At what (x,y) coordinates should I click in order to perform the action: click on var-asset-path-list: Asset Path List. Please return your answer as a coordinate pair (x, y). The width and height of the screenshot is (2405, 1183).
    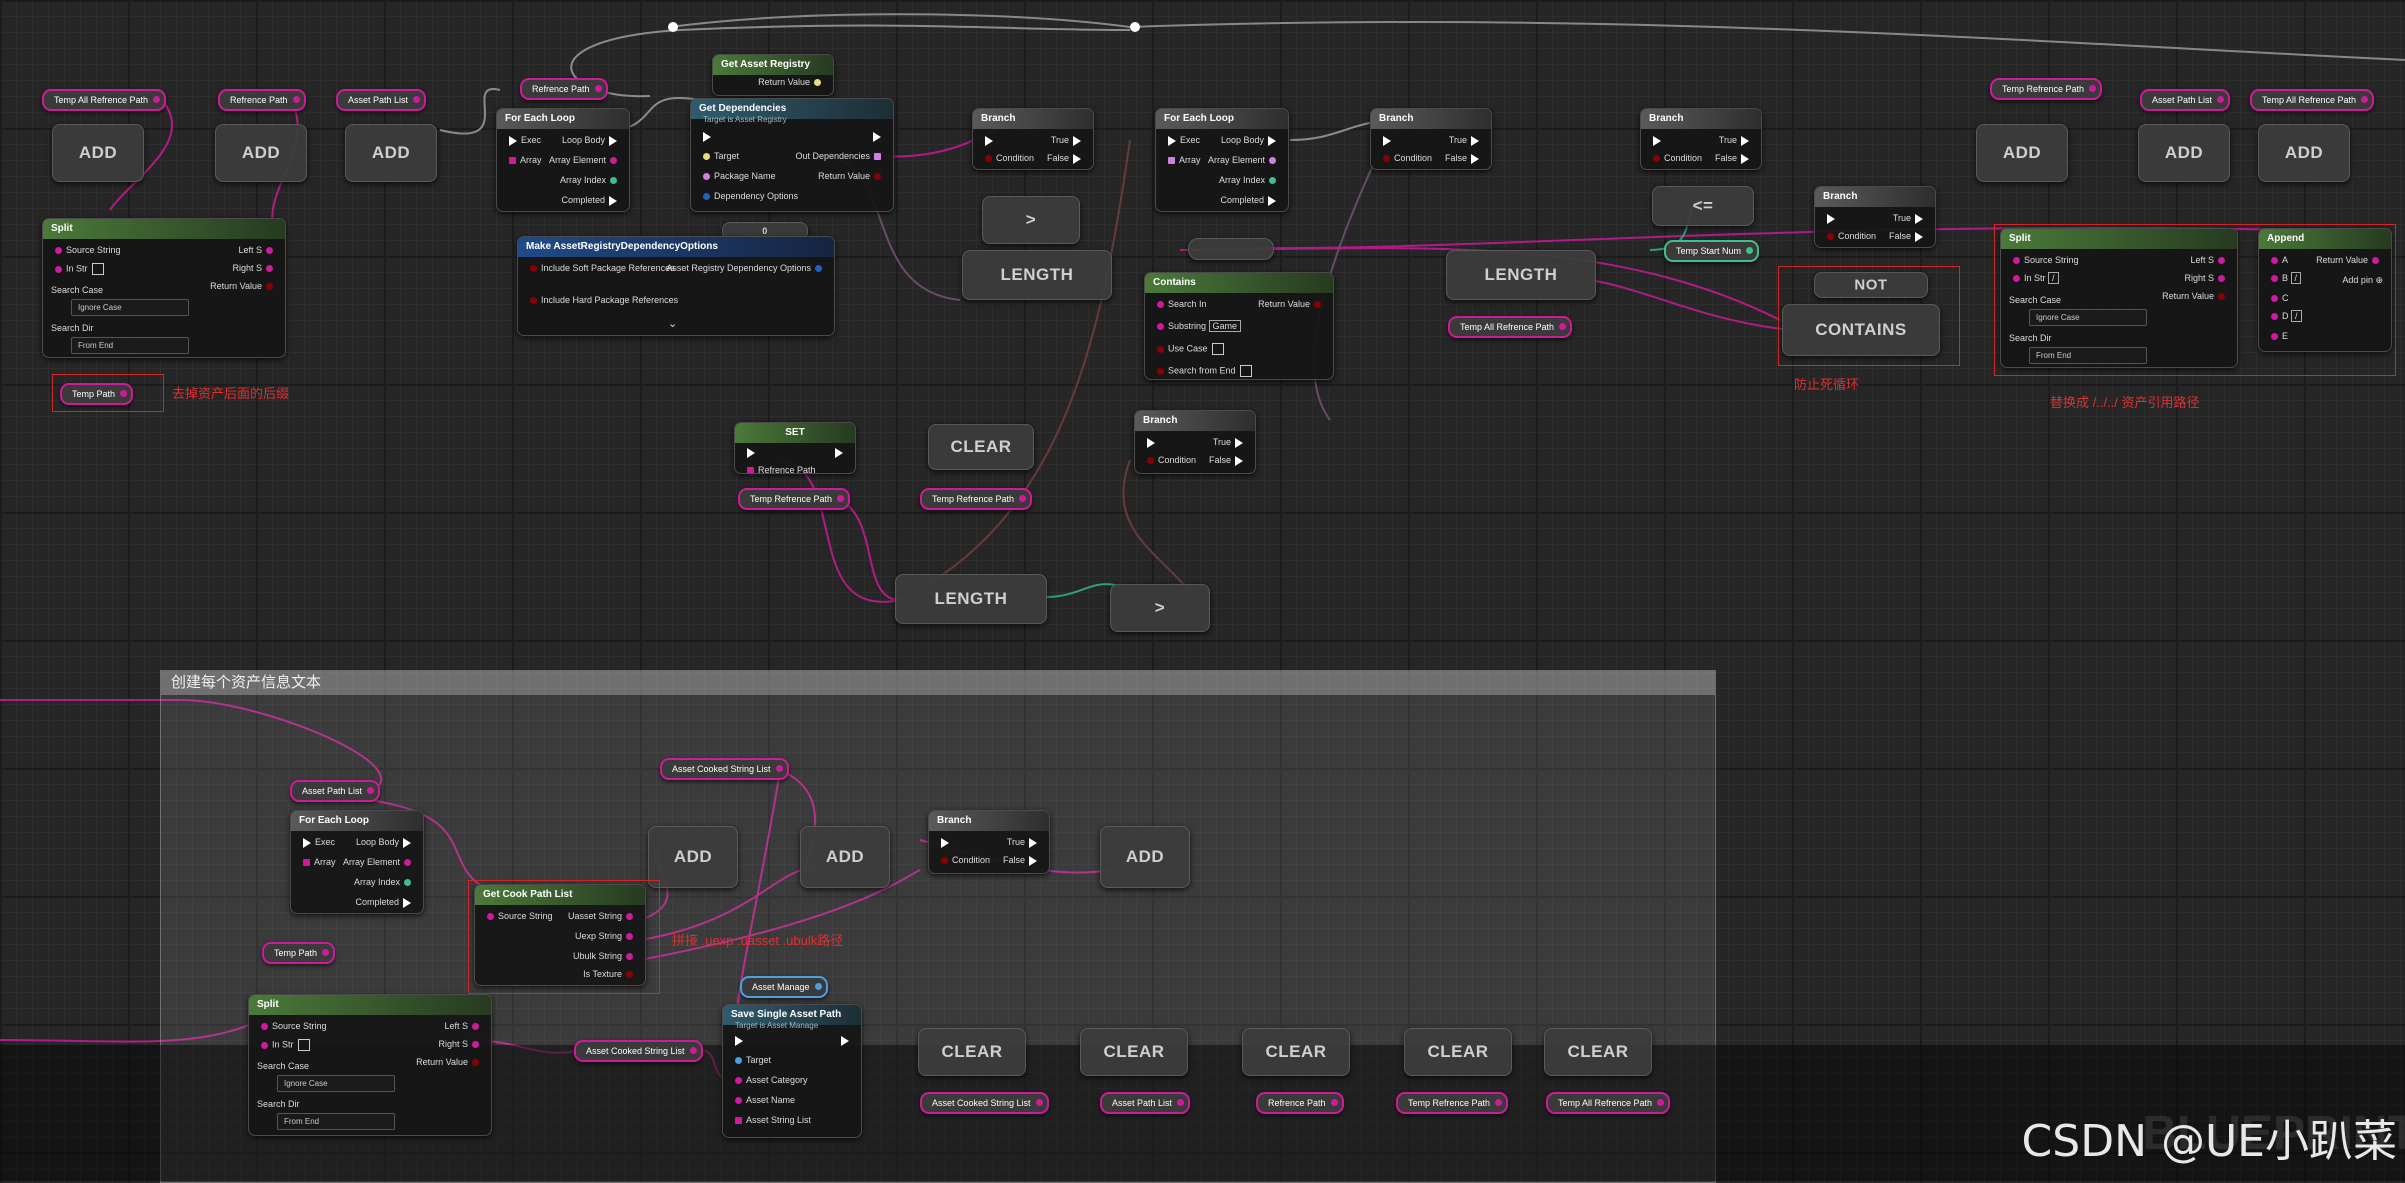
    Looking at the image, I should click on (381, 100).